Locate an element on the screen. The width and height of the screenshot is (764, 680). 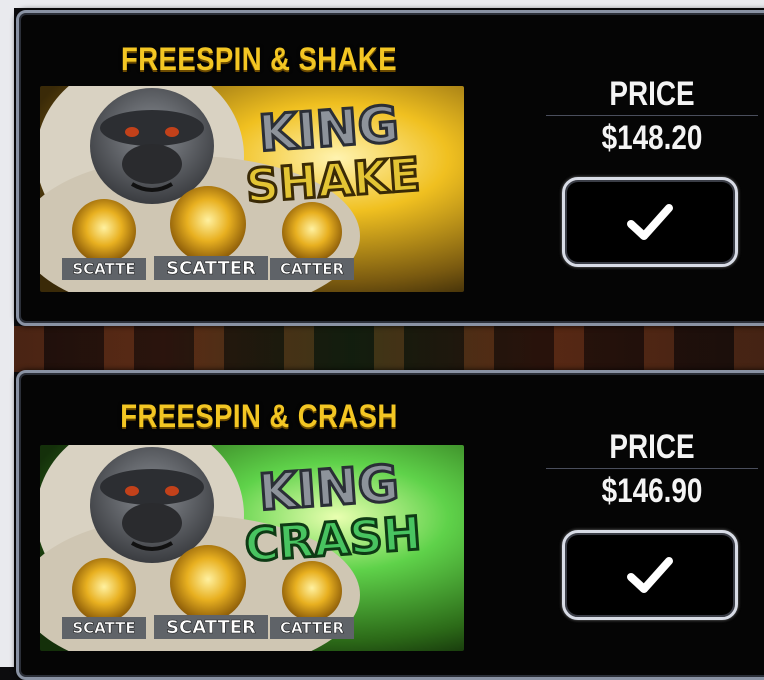
option-title: FREESPIN & SHAKE is located at coordinates (259, 59).